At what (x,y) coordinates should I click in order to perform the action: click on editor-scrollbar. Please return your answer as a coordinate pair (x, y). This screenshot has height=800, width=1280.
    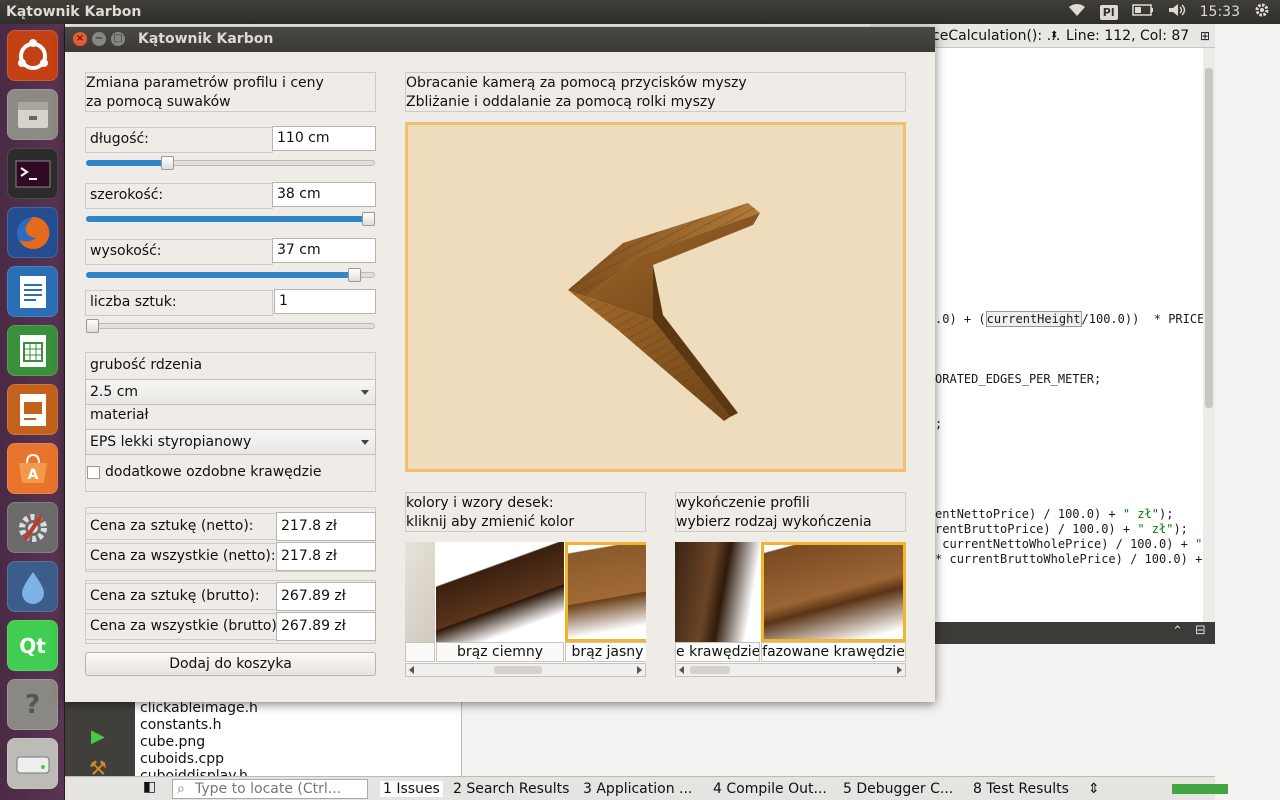
    Looking at the image, I should click on (1209, 338).